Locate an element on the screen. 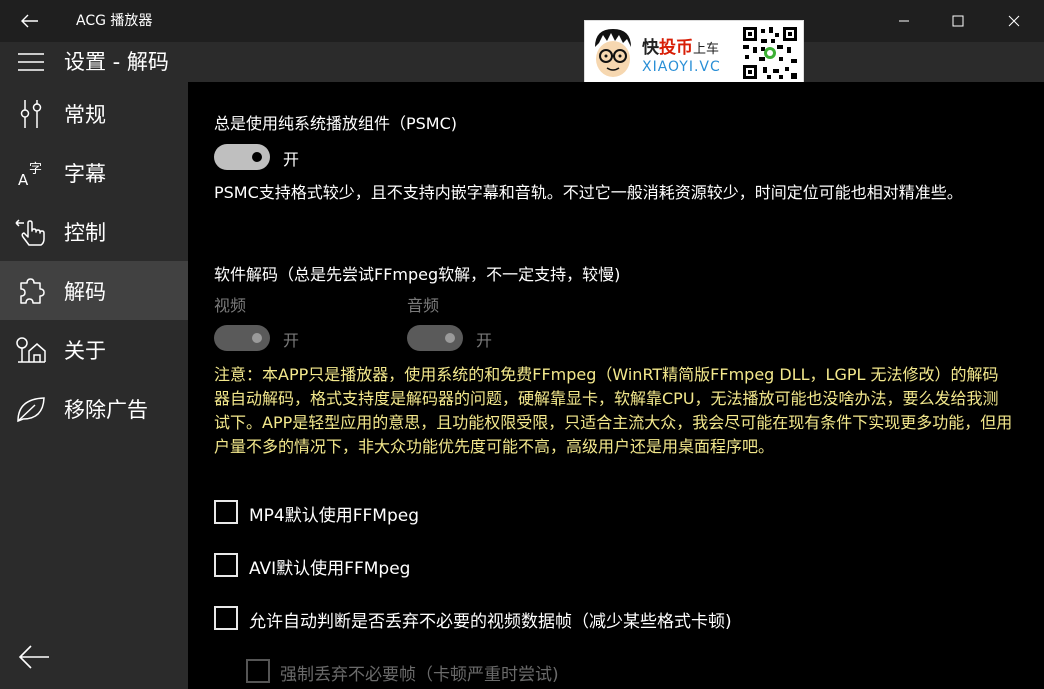  minimize-icon is located at coordinates (904, 21).